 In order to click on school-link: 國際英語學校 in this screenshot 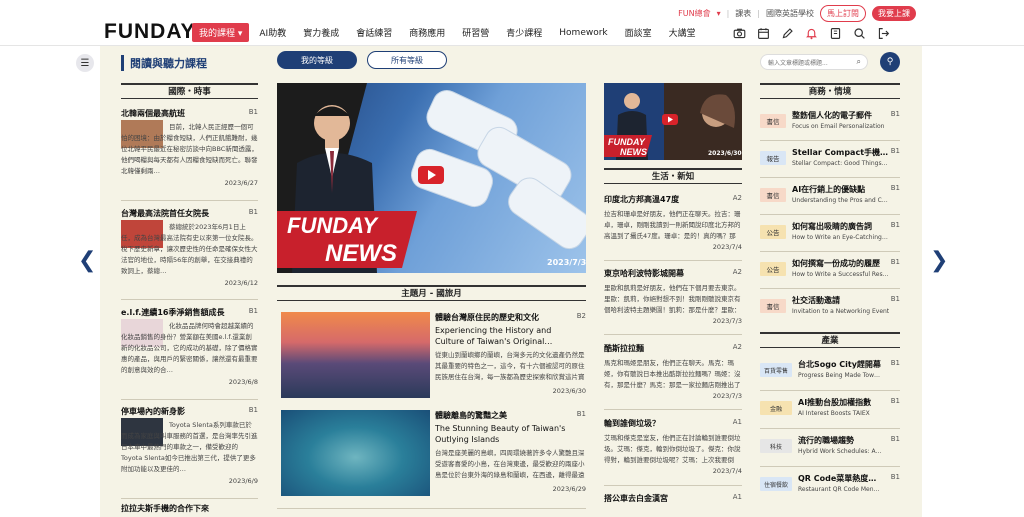, I will do `click(790, 13)`.